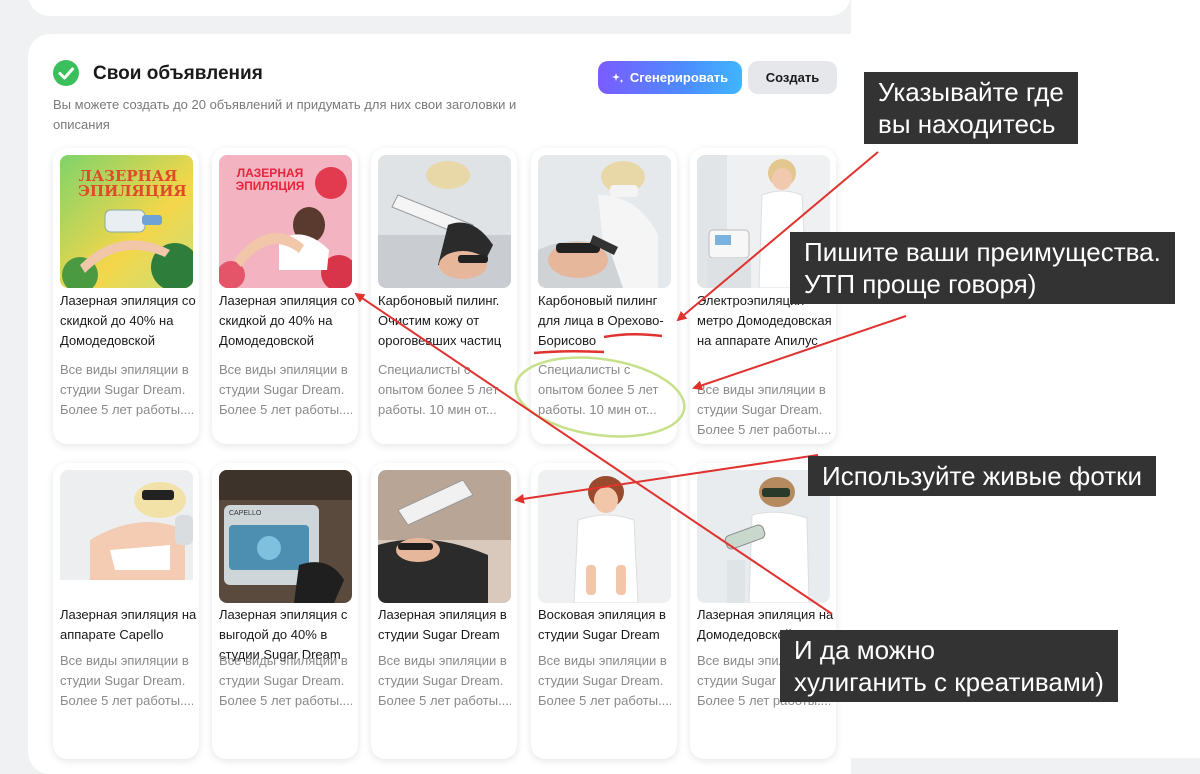  What do you see at coordinates (982, 476) in the screenshot?
I see `annotation-photos: Используйте живые фотки` at bounding box center [982, 476].